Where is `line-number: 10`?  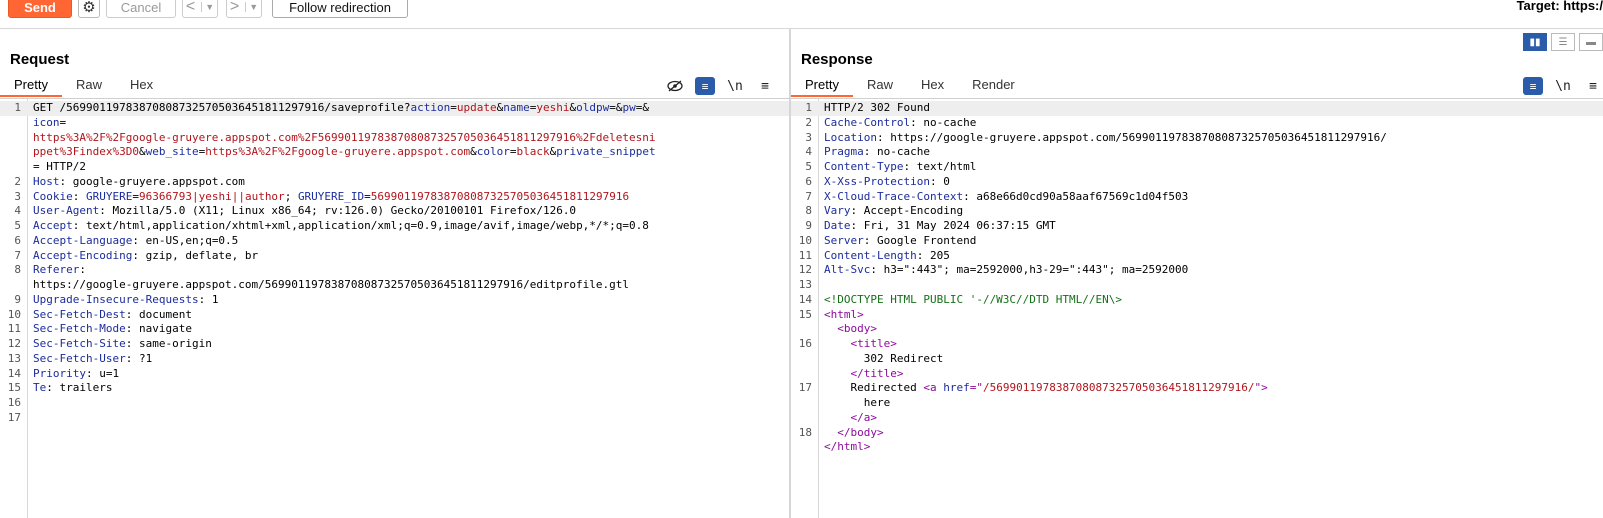 line-number: 10 is located at coordinates (14, 314).